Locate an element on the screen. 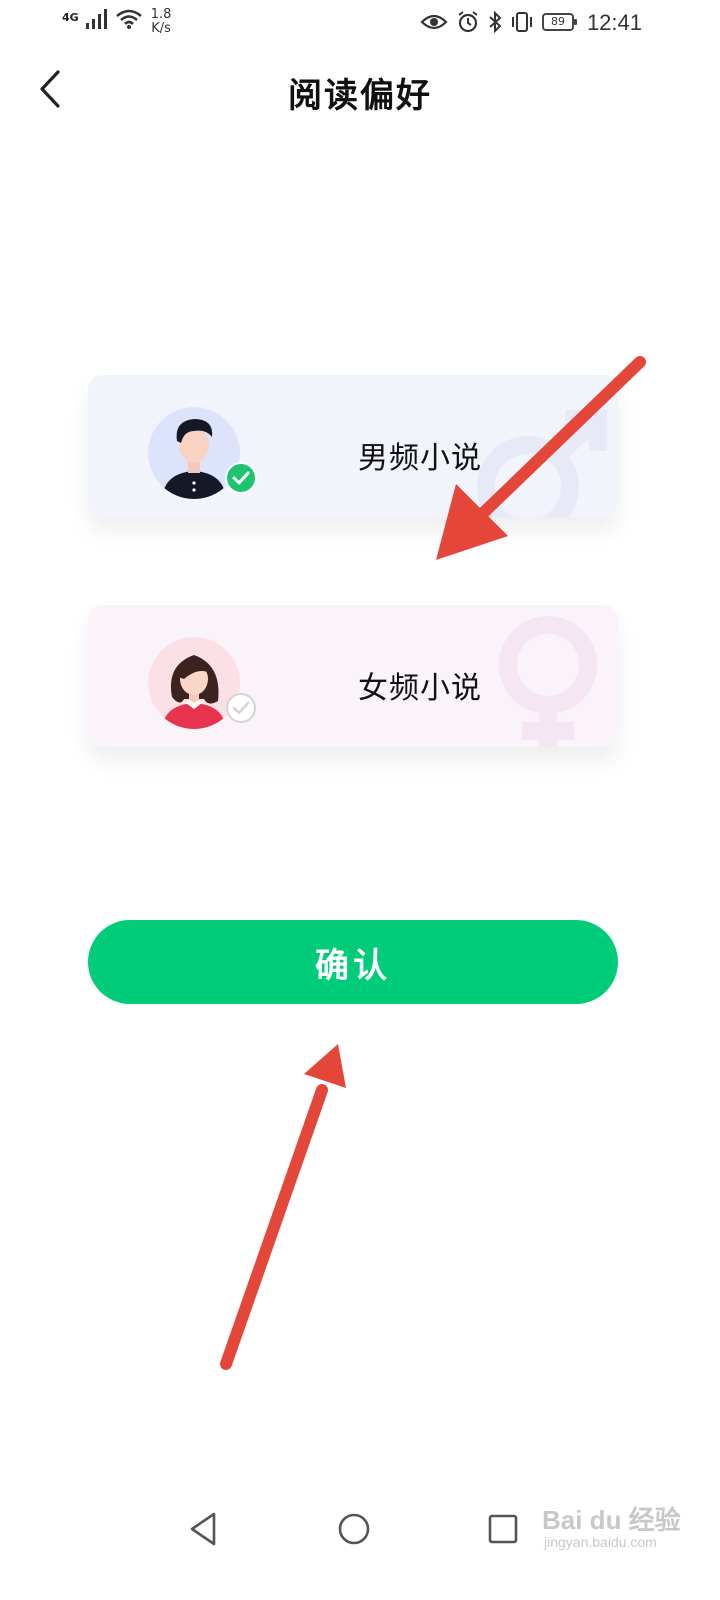 The image size is (720, 1600). baidu-watermark-url: jingyan.baidu.com is located at coordinates (600, 1542).